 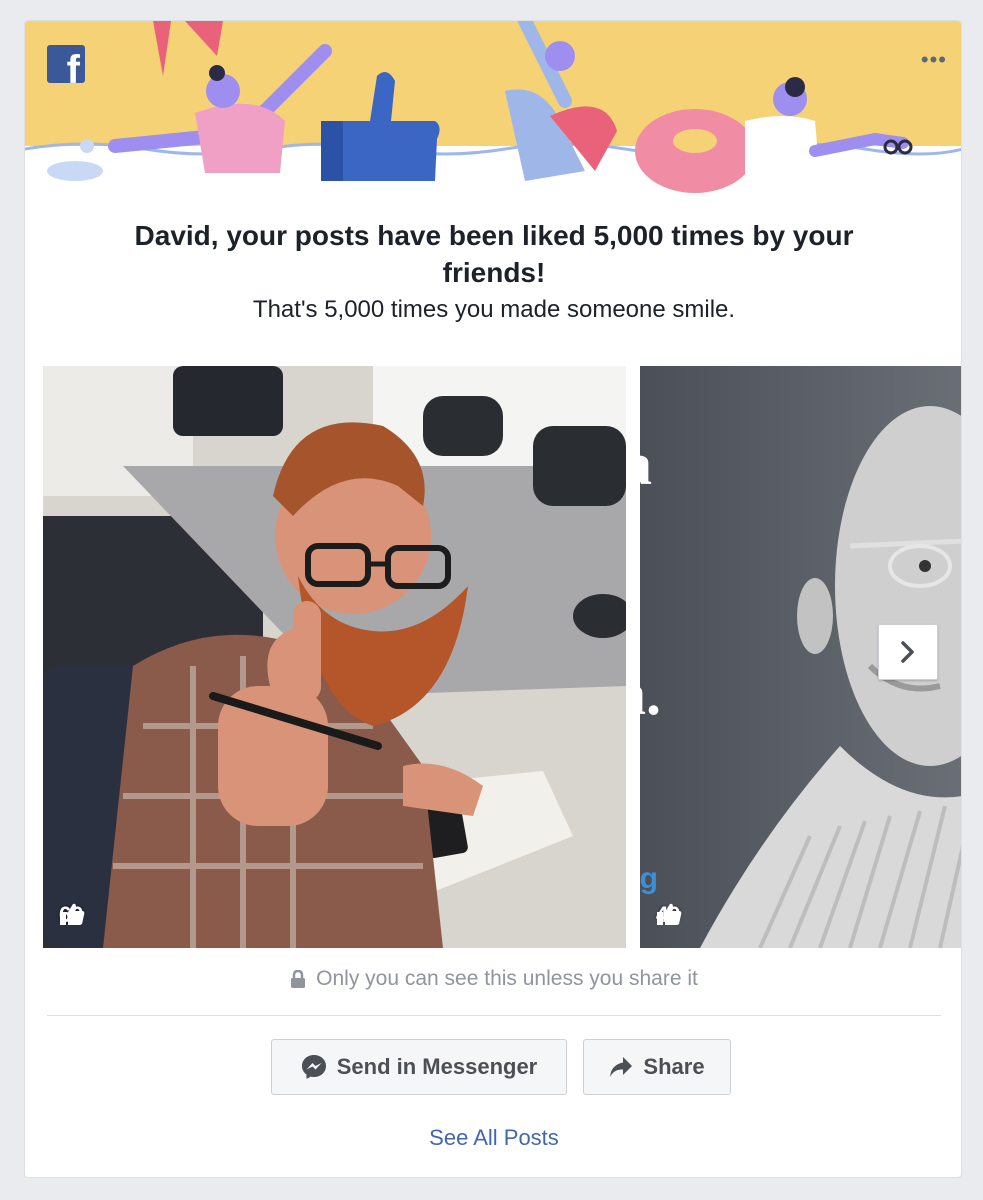 What do you see at coordinates (437, 1066) in the screenshot?
I see `send-in-messenger-label: Send in Messenger` at bounding box center [437, 1066].